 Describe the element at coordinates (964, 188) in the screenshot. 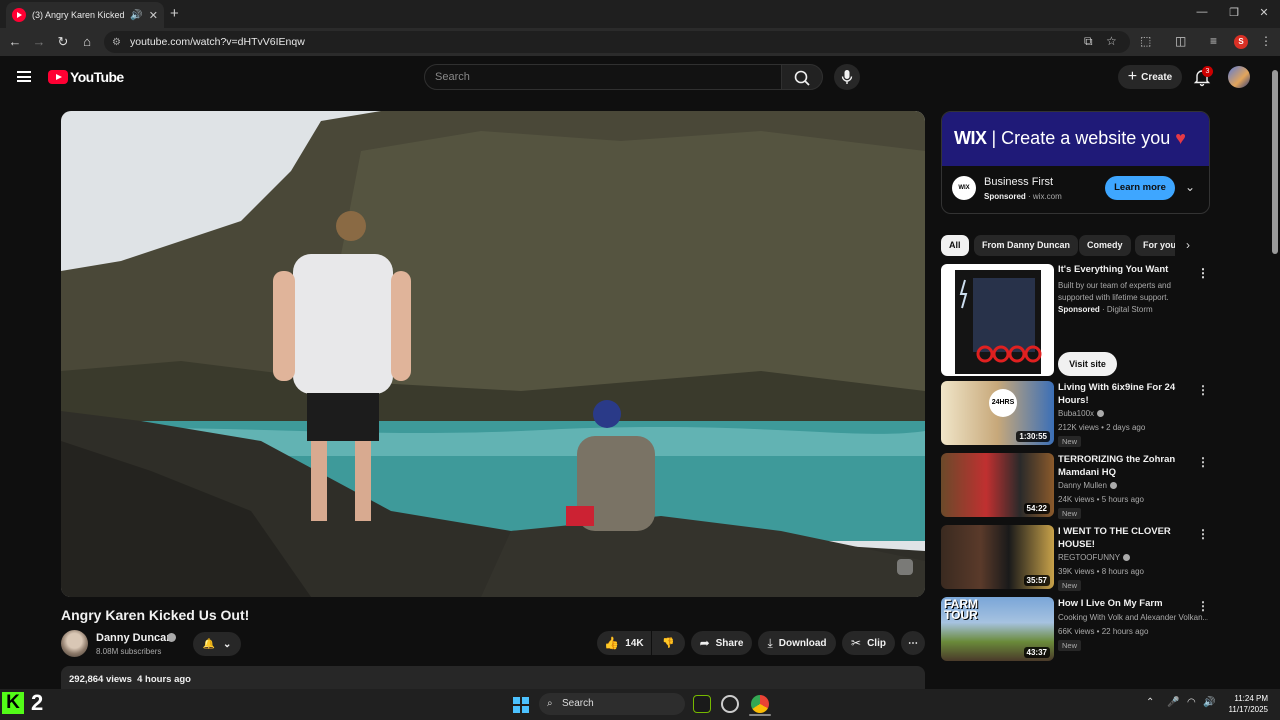

I see `ad-logo: WIX` at that location.